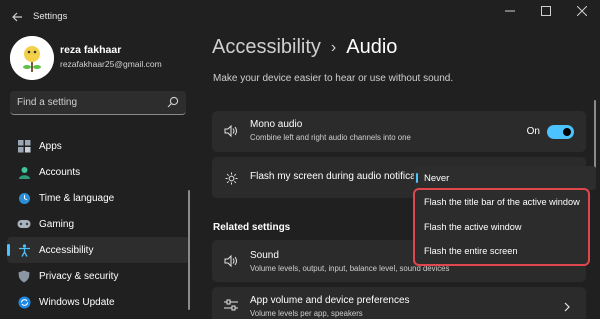  What do you see at coordinates (417, 178) in the screenshot?
I see `selected-indicator` at bounding box center [417, 178].